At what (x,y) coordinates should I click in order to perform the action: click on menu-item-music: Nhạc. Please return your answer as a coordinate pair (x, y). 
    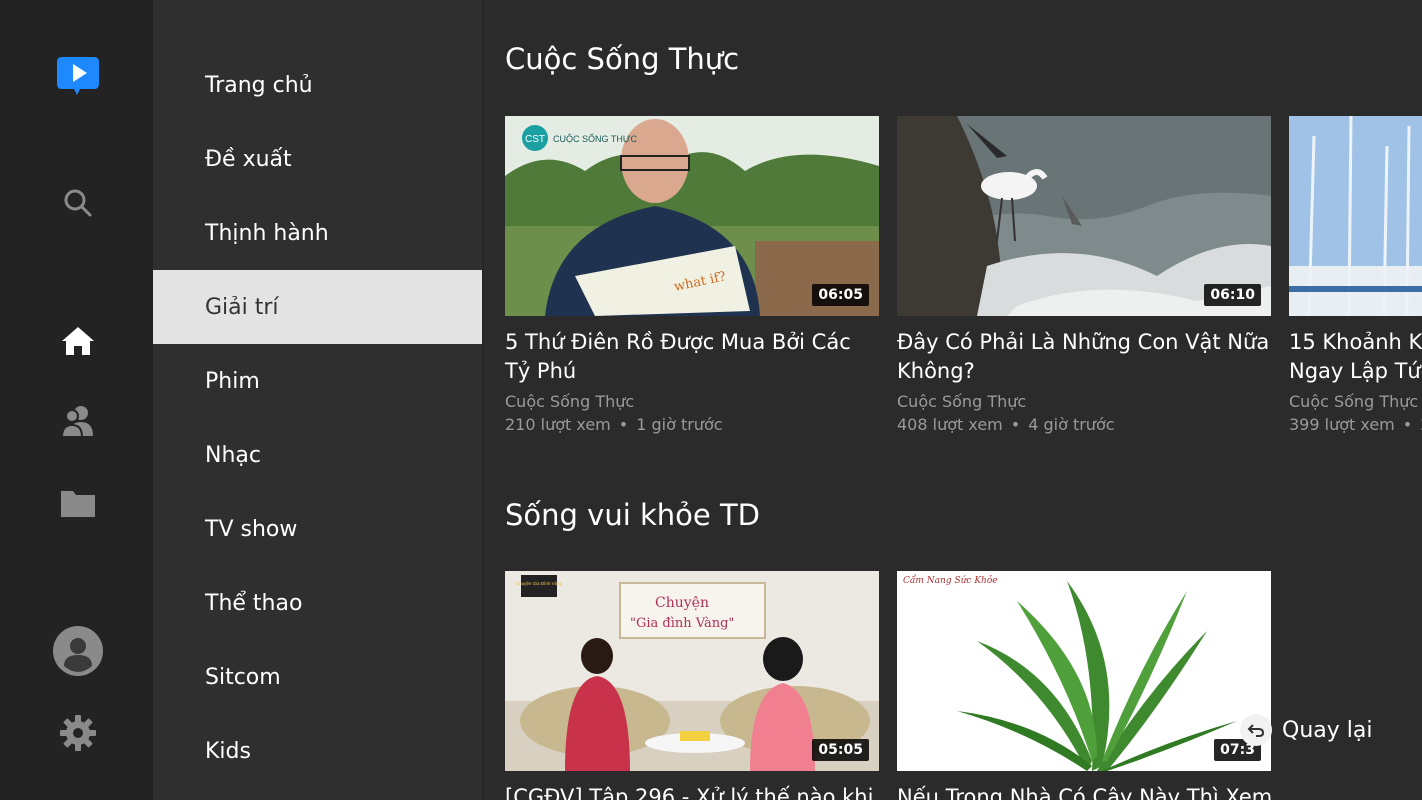
    Looking at the image, I should click on (317, 455).